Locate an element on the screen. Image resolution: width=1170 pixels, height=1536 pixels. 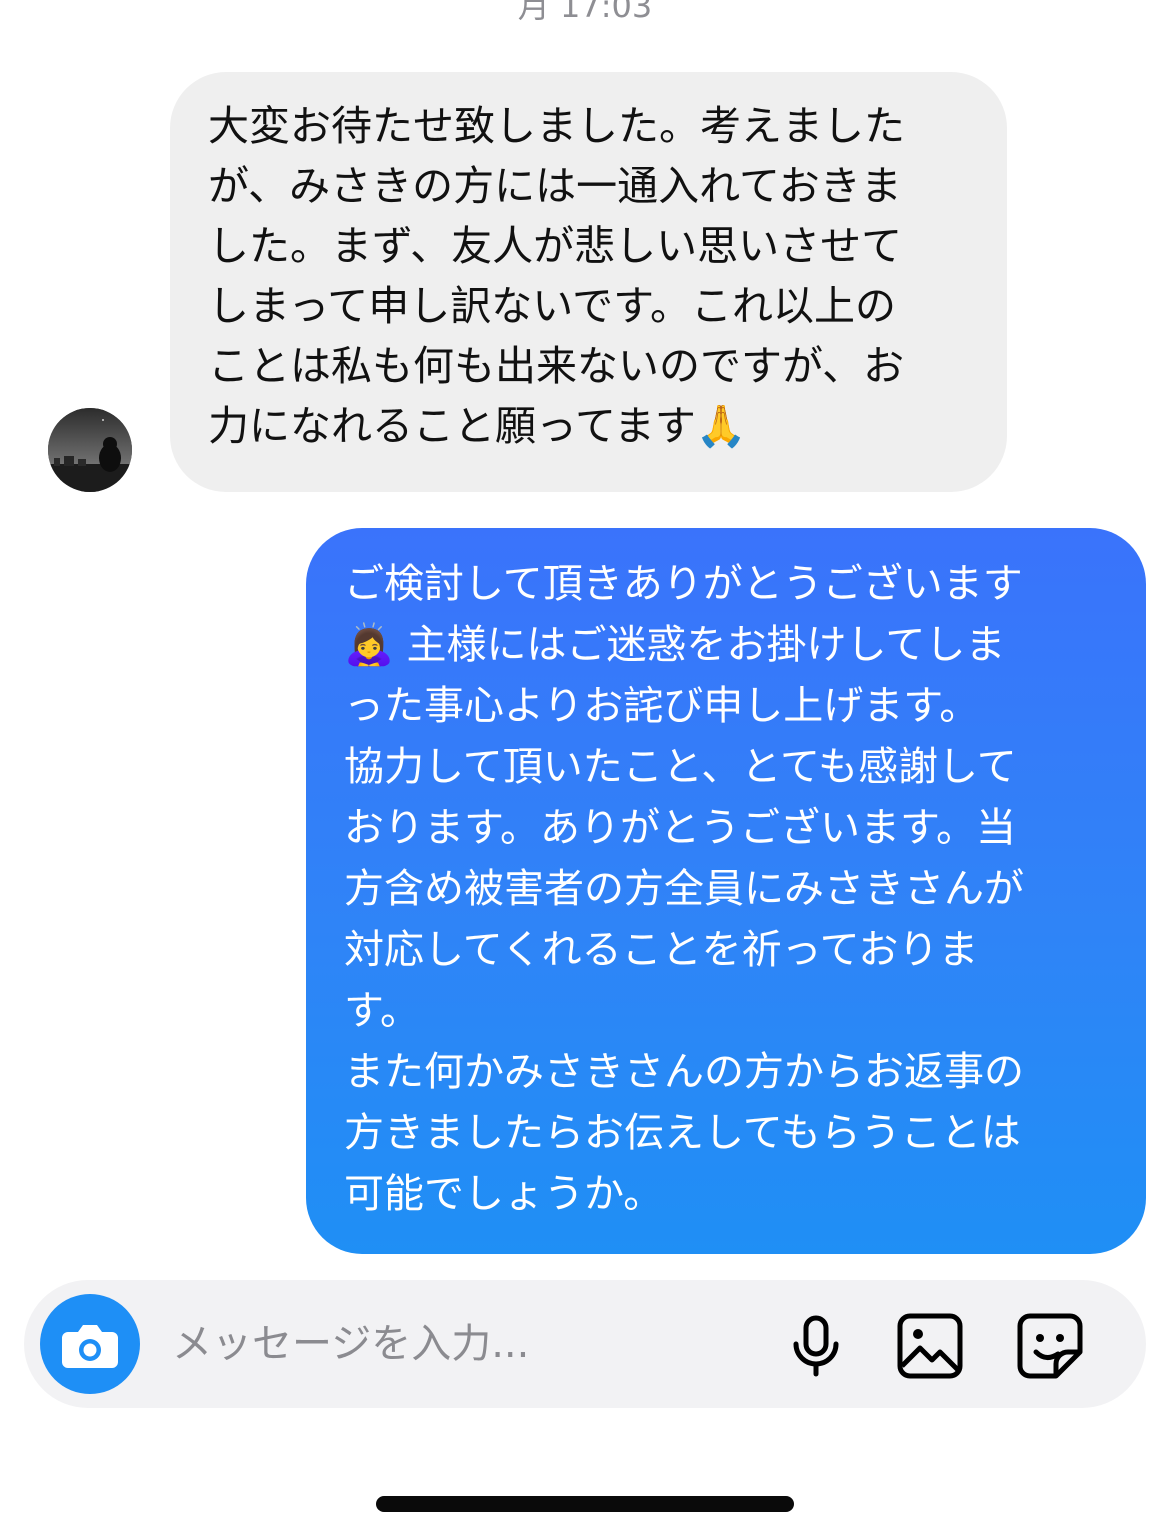
camera-icon is located at coordinates (90, 1346).